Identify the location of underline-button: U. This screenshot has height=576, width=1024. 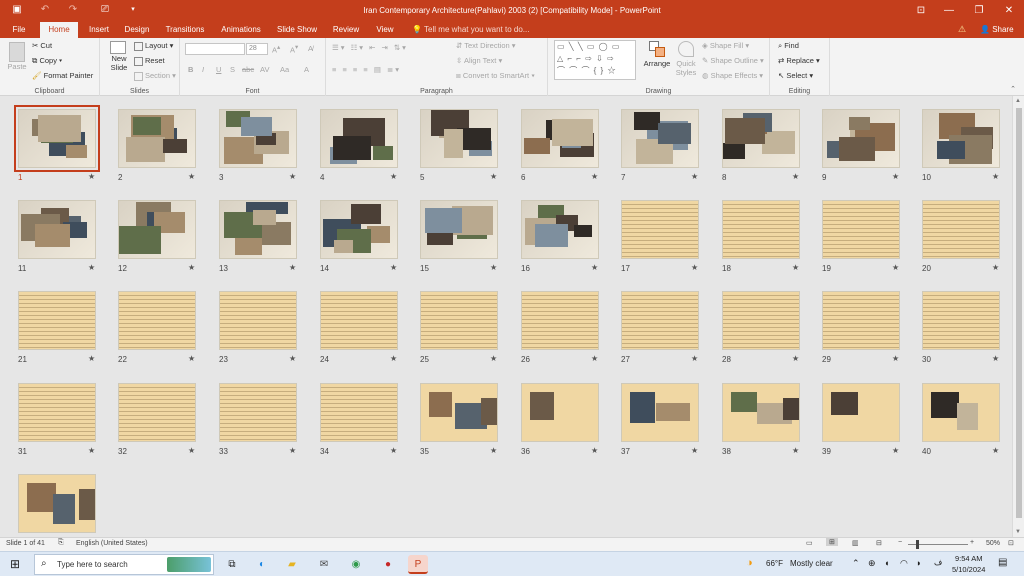
(218, 69).